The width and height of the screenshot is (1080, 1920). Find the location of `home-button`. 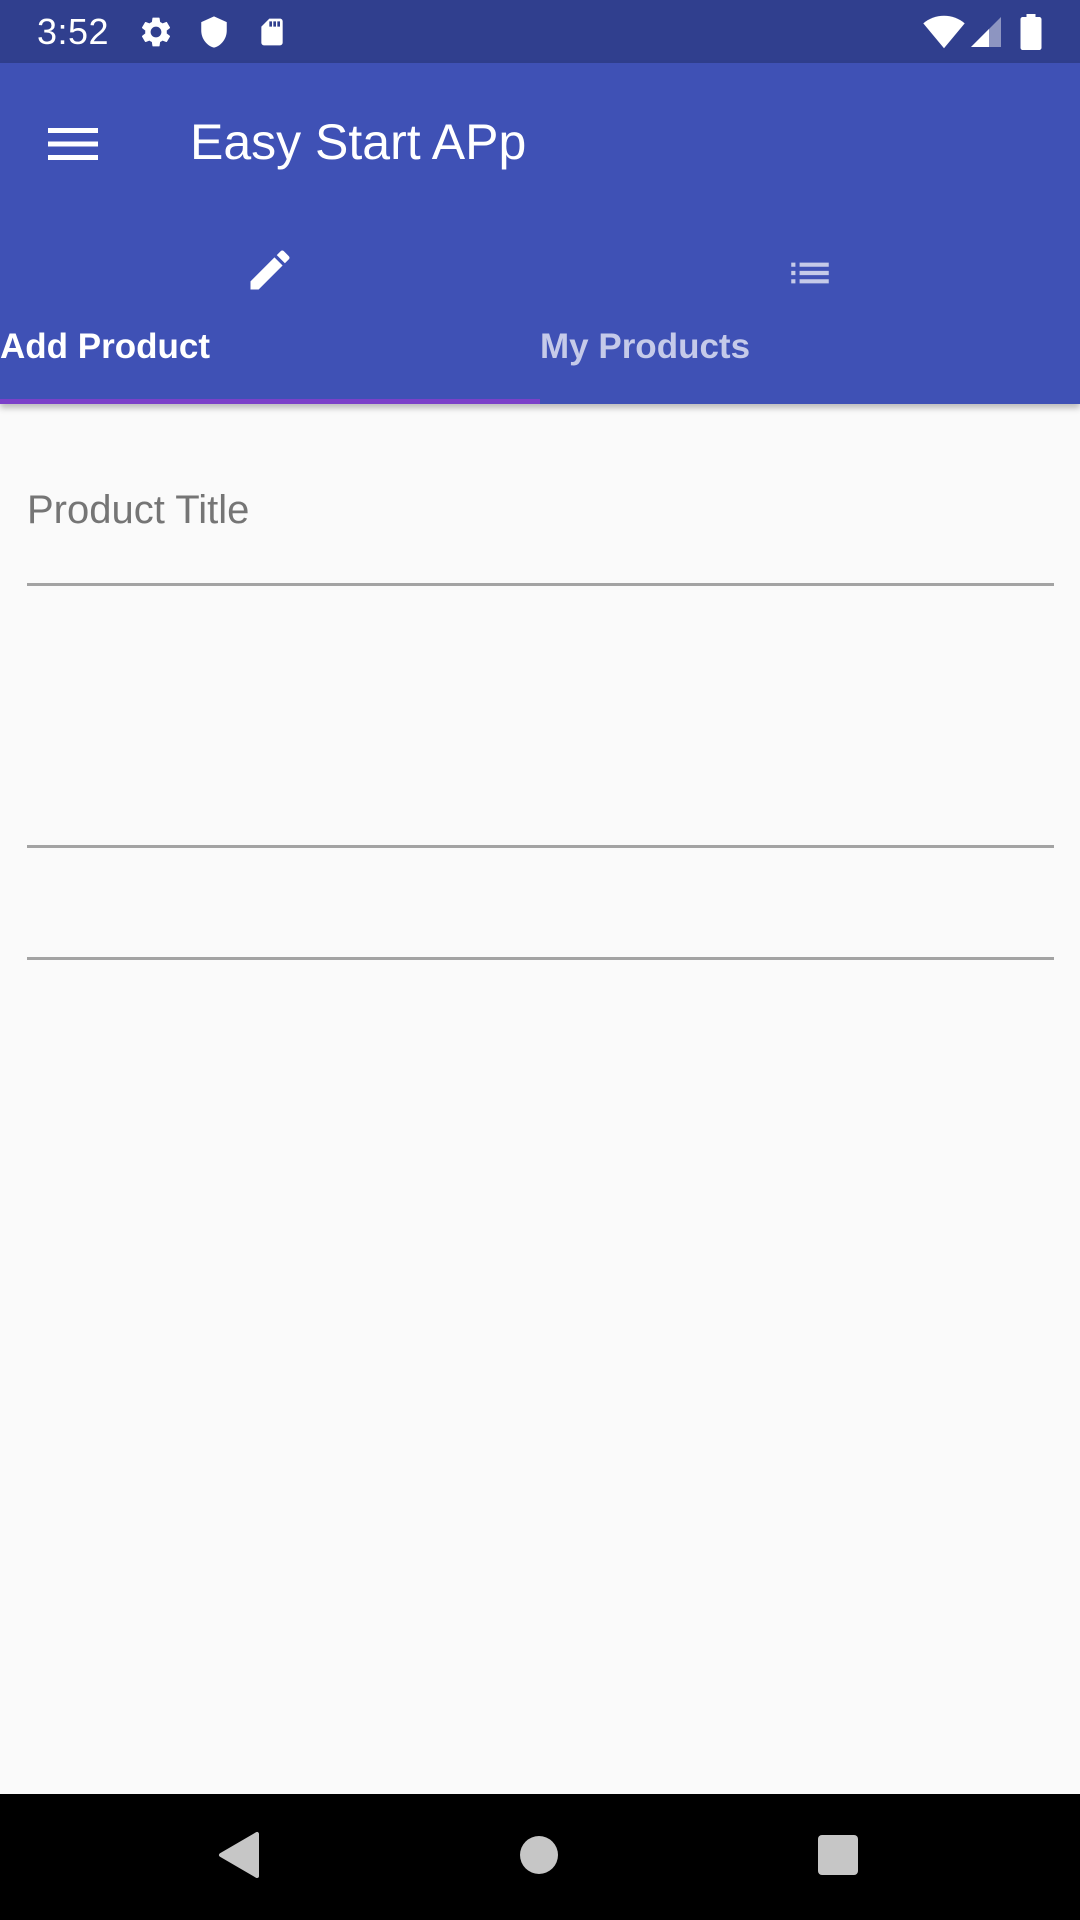

home-button is located at coordinates (539, 1857).